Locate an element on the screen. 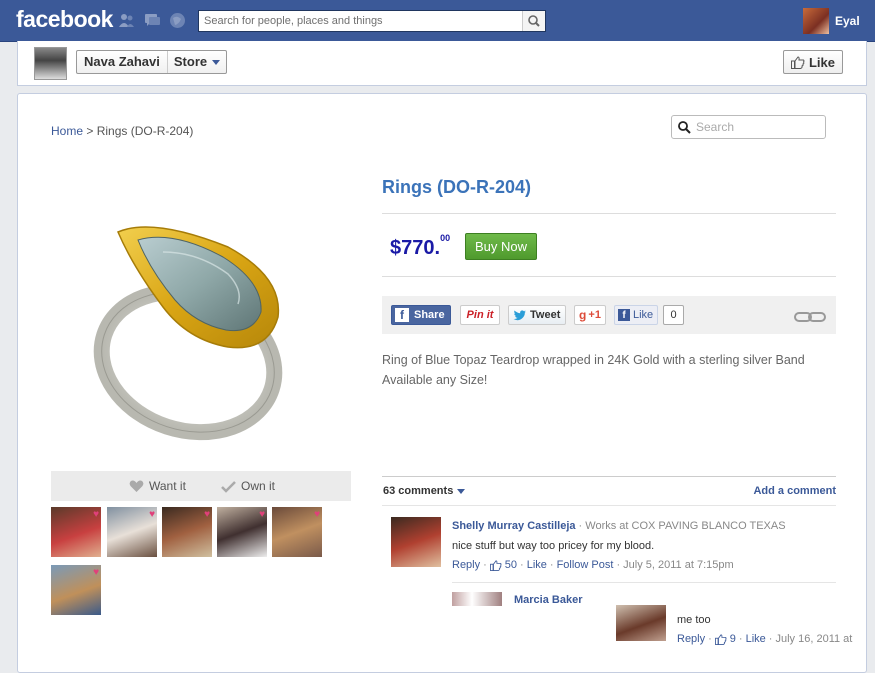  share-label: Share is located at coordinates (429, 315).